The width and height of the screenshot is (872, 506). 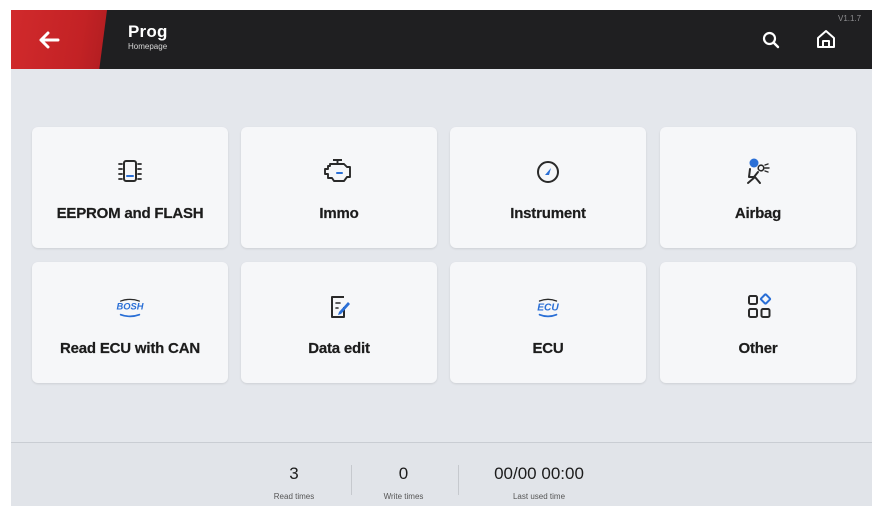 I want to click on tile-label: Other, so click(x=758, y=348).